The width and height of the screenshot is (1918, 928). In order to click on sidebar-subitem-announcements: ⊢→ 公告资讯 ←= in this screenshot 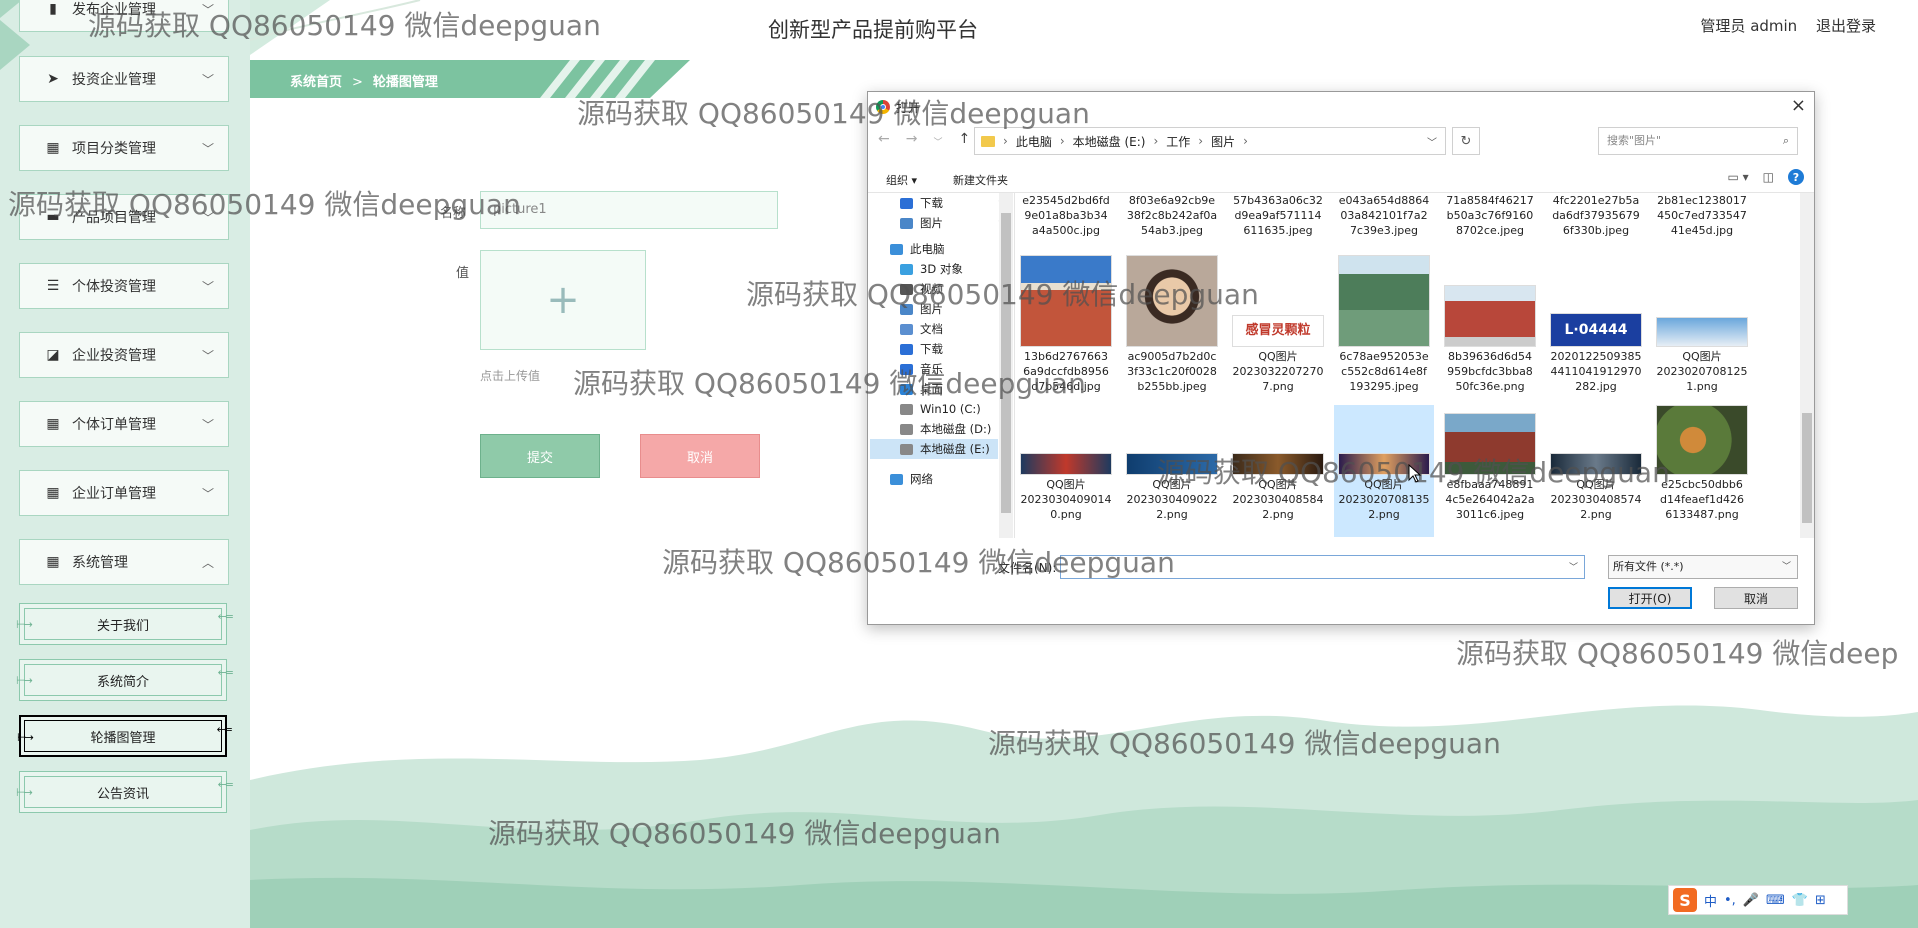, I will do `click(125, 792)`.